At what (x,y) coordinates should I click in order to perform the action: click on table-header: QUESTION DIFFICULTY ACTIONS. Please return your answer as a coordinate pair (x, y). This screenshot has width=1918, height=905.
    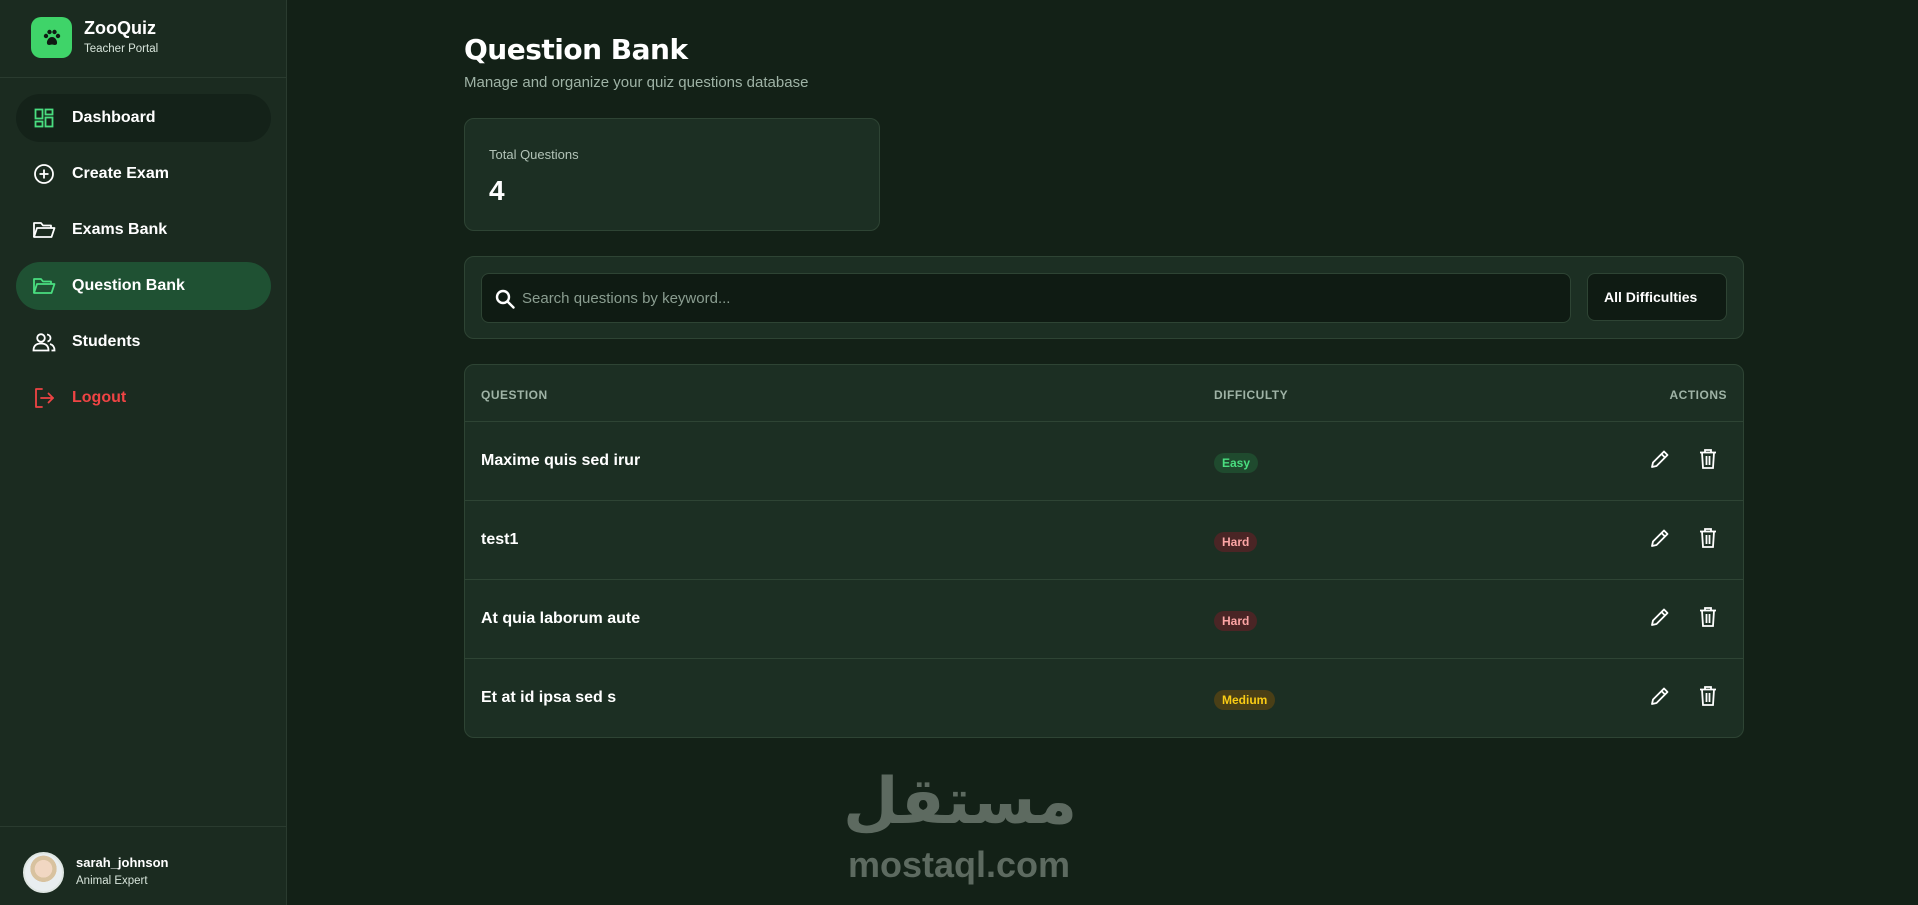
    Looking at the image, I should click on (1104, 393).